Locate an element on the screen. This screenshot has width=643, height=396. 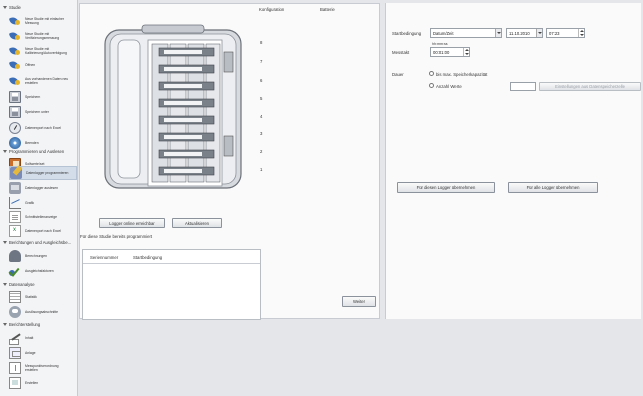
sidebar-item-compensation-factors: Ausgleichsfaktoren is located at coordinates (43, 271).